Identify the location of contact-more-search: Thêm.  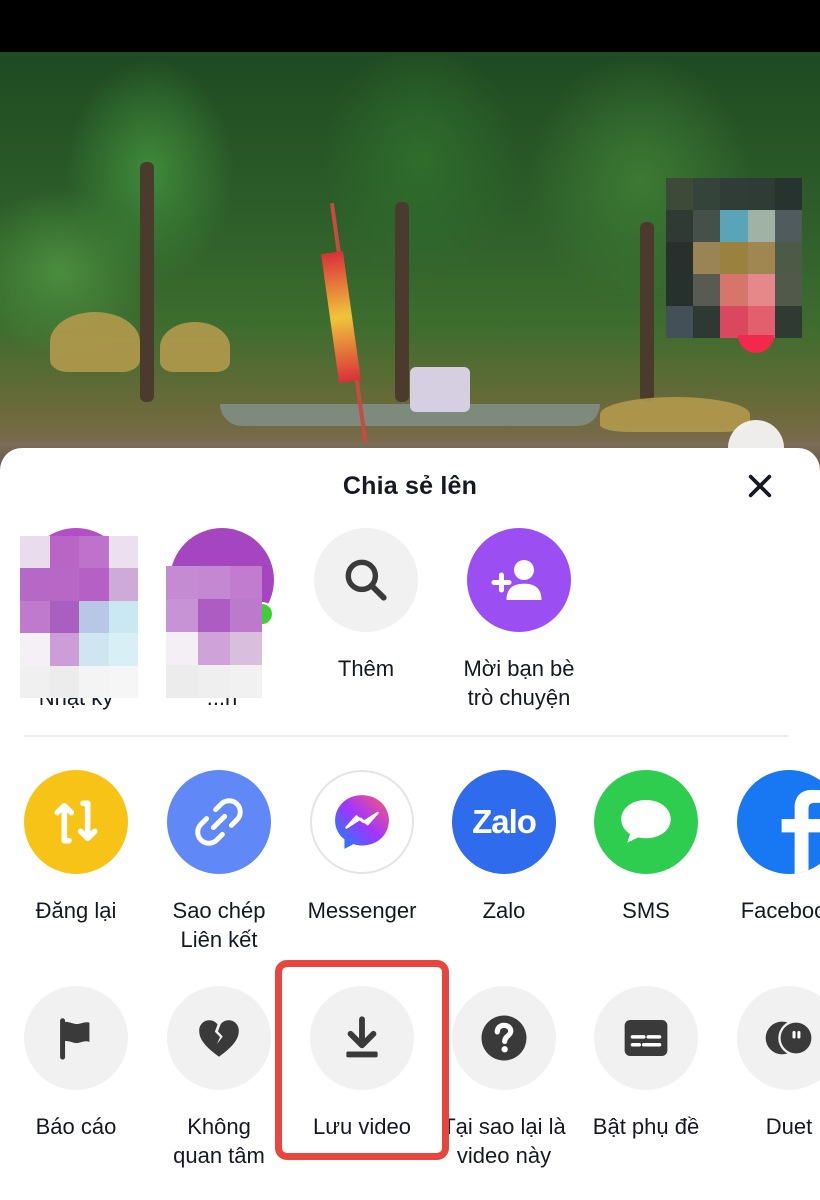
(366, 605).